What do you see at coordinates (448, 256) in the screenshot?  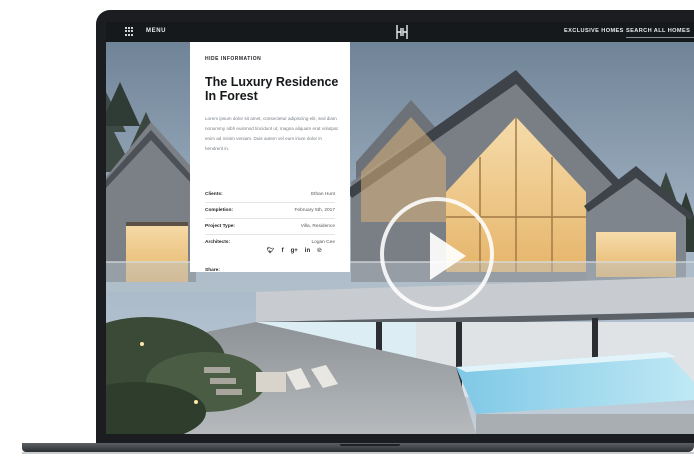 I see `play-icon` at bounding box center [448, 256].